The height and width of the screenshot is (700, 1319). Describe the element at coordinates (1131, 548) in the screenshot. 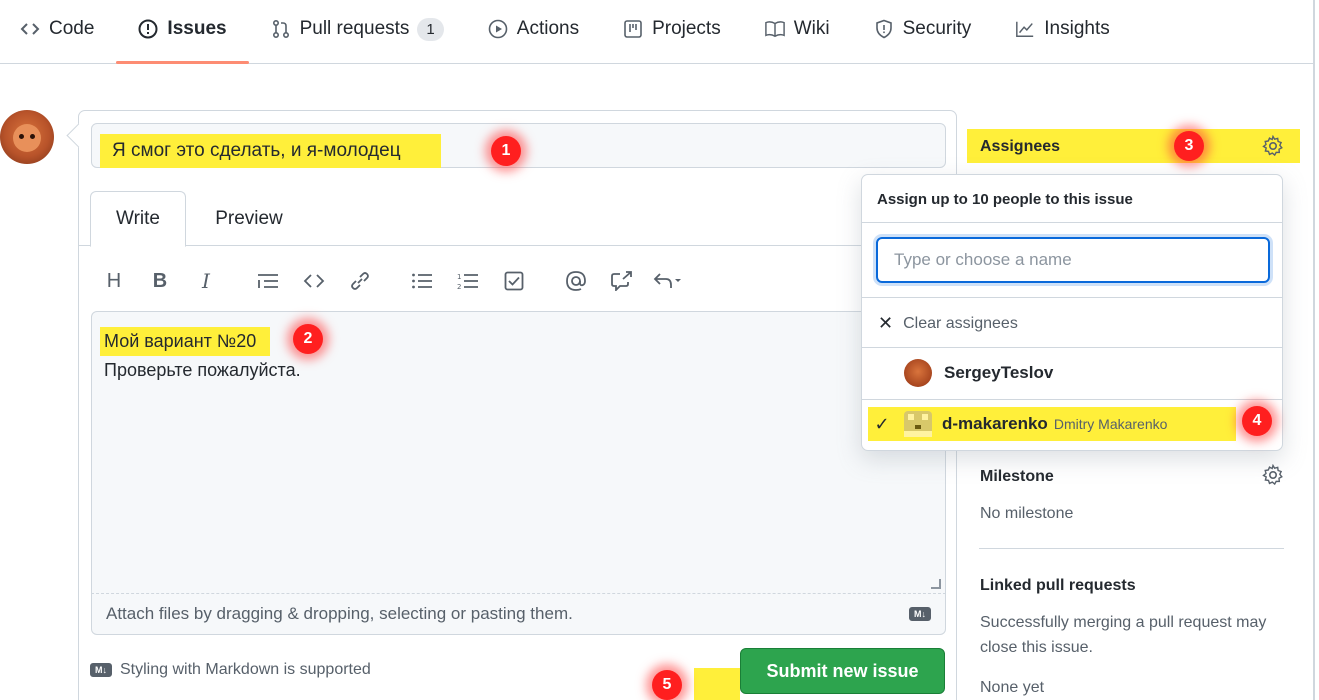

I see `sidebar-divider` at that location.